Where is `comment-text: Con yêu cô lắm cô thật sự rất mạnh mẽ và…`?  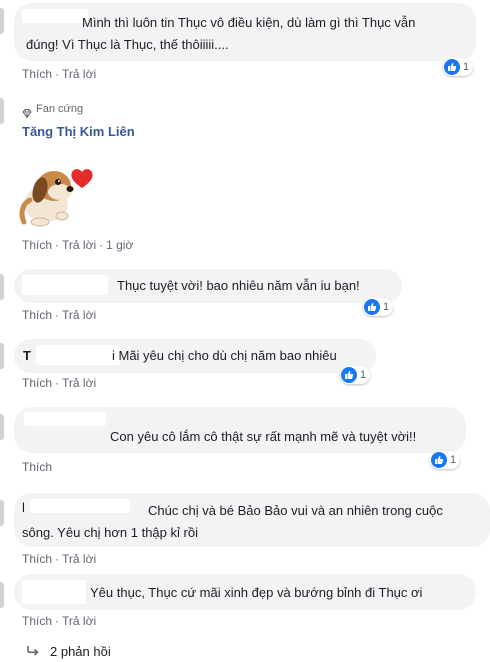
comment-text: Con yêu cô lắm cô thật sự rất mạnh mẽ và… is located at coordinates (263, 436).